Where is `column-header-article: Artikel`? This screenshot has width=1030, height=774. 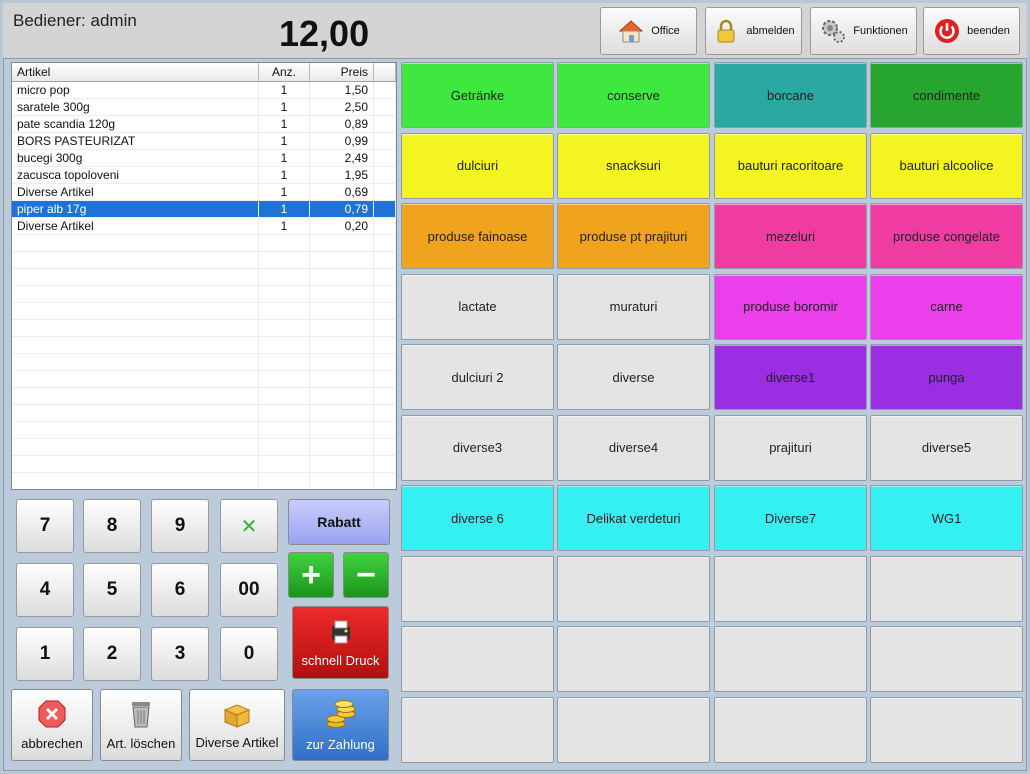 column-header-article: Artikel is located at coordinates (135, 72).